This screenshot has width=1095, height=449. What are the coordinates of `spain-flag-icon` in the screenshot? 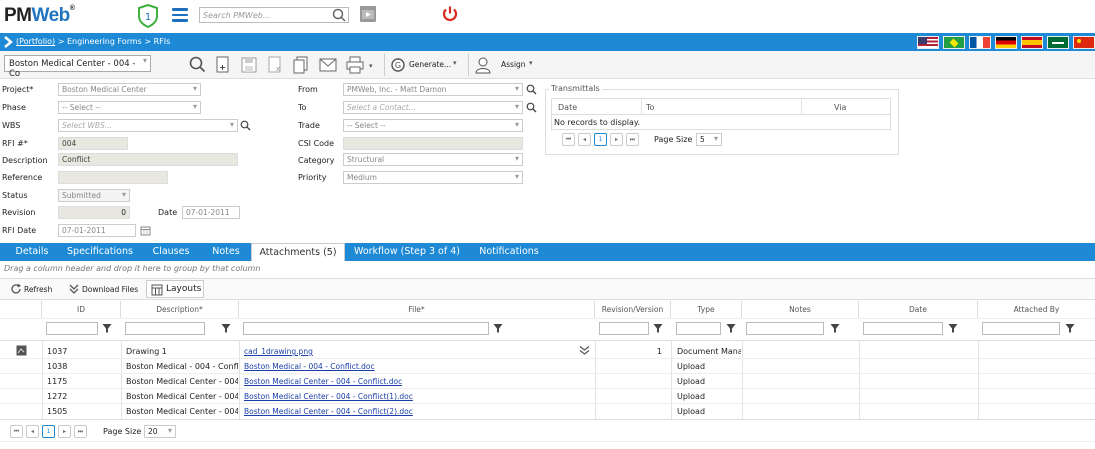 It's located at (1032, 42).